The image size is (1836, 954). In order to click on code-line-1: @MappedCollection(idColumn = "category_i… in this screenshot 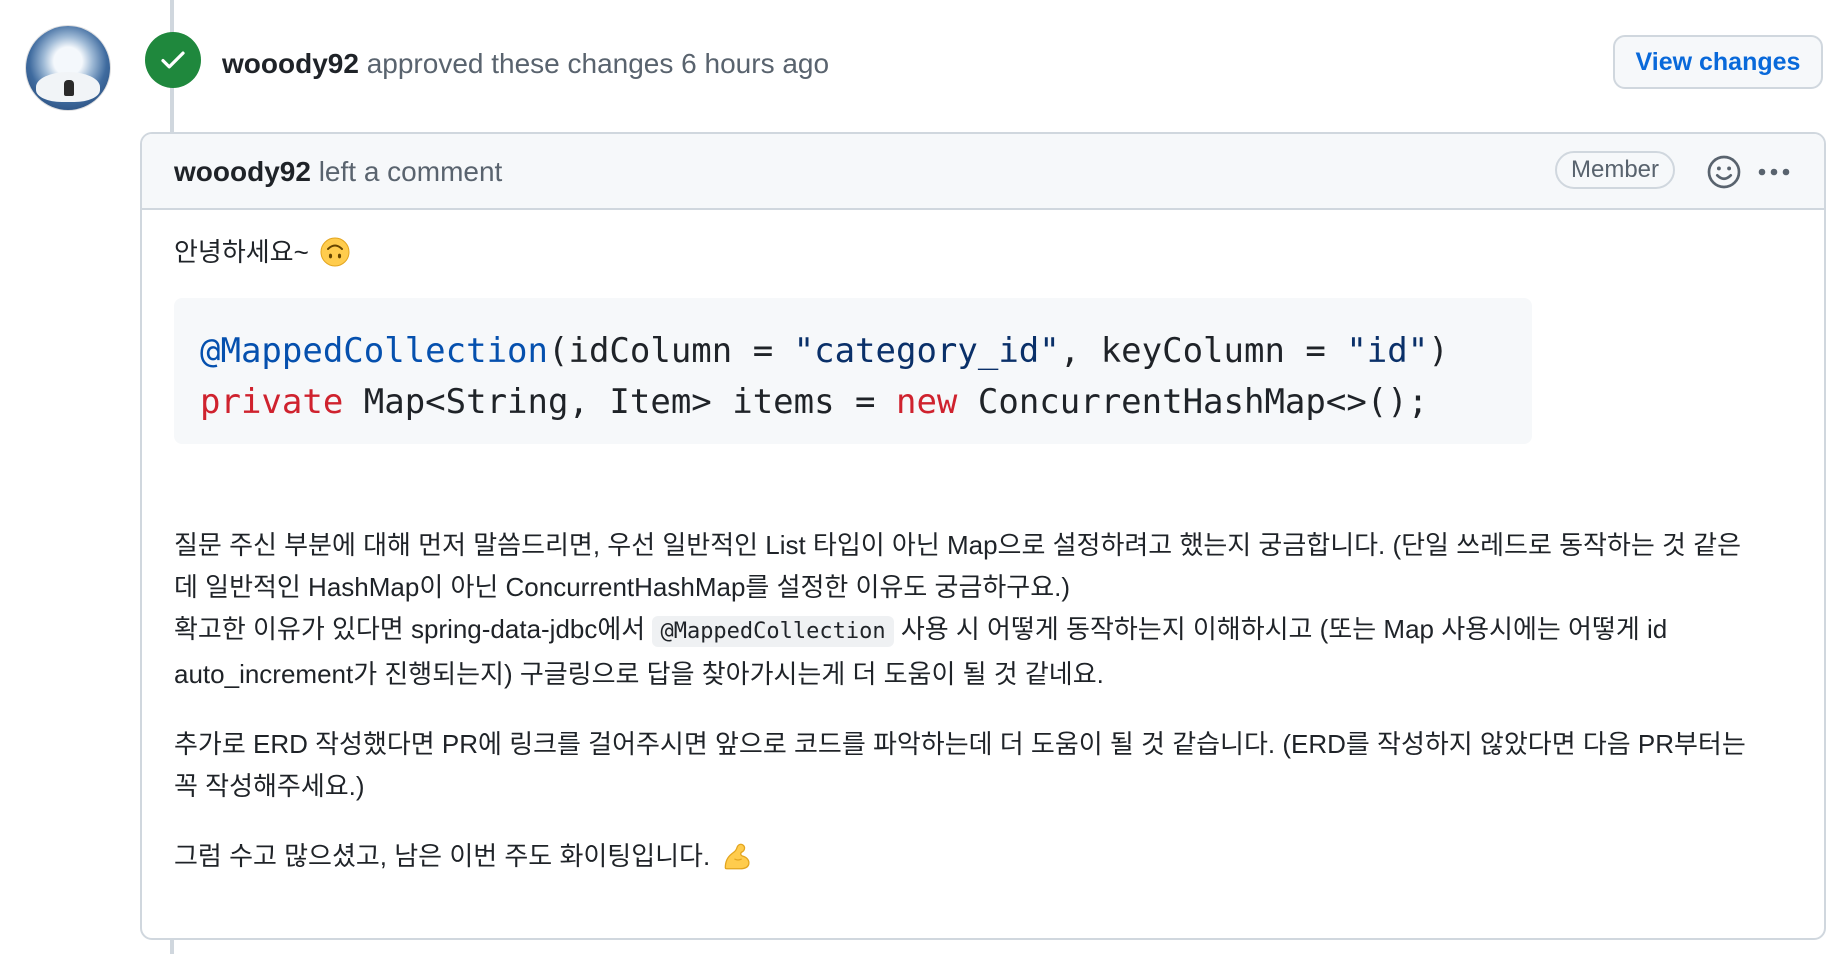, I will do `click(824, 351)`.